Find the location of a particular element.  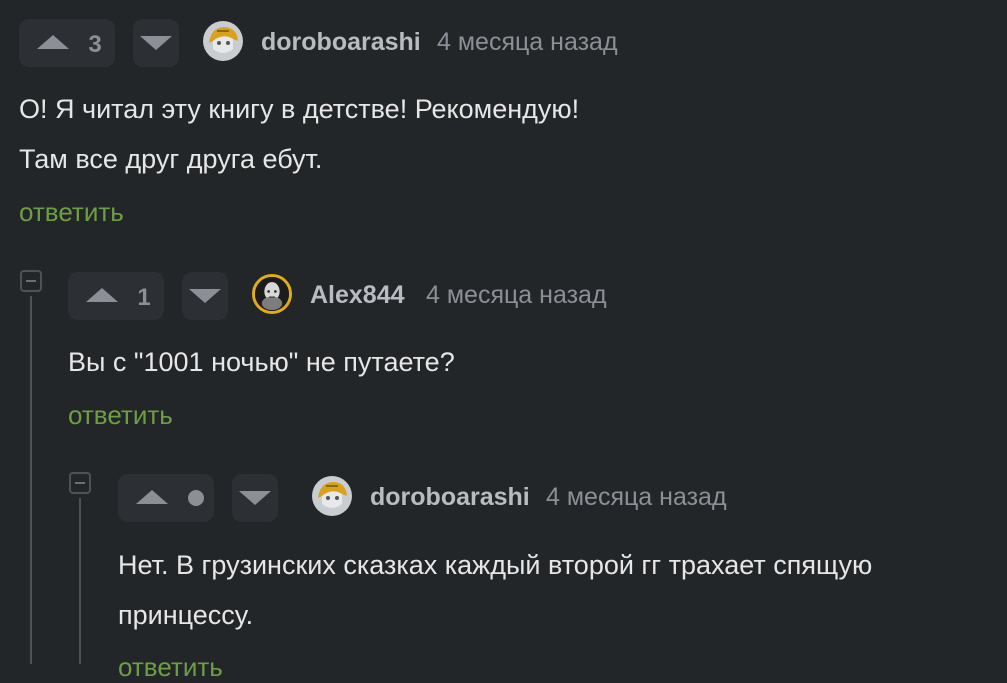

timestamp: 4 месяца назад is located at coordinates (636, 497).